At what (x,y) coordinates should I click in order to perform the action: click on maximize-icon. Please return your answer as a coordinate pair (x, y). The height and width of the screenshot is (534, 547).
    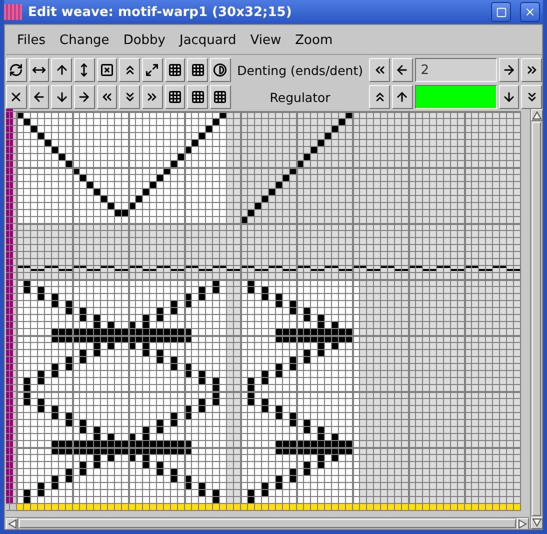
    Looking at the image, I should click on (501, 12).